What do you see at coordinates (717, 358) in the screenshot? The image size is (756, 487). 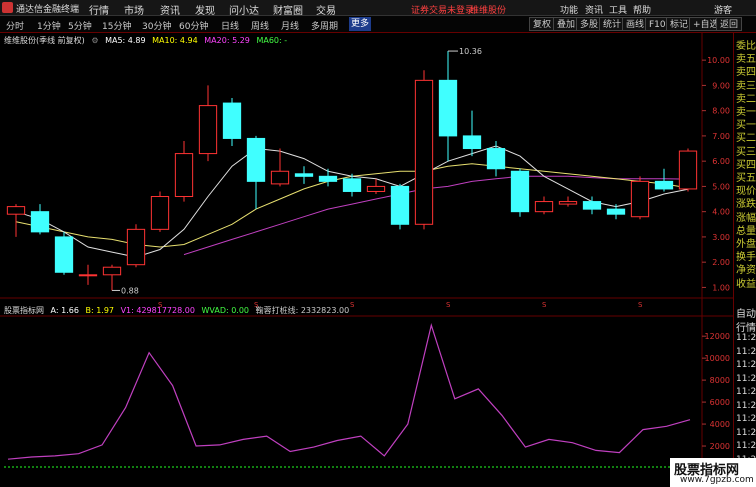 I see `sub-y-tick-label: 10000` at bounding box center [717, 358].